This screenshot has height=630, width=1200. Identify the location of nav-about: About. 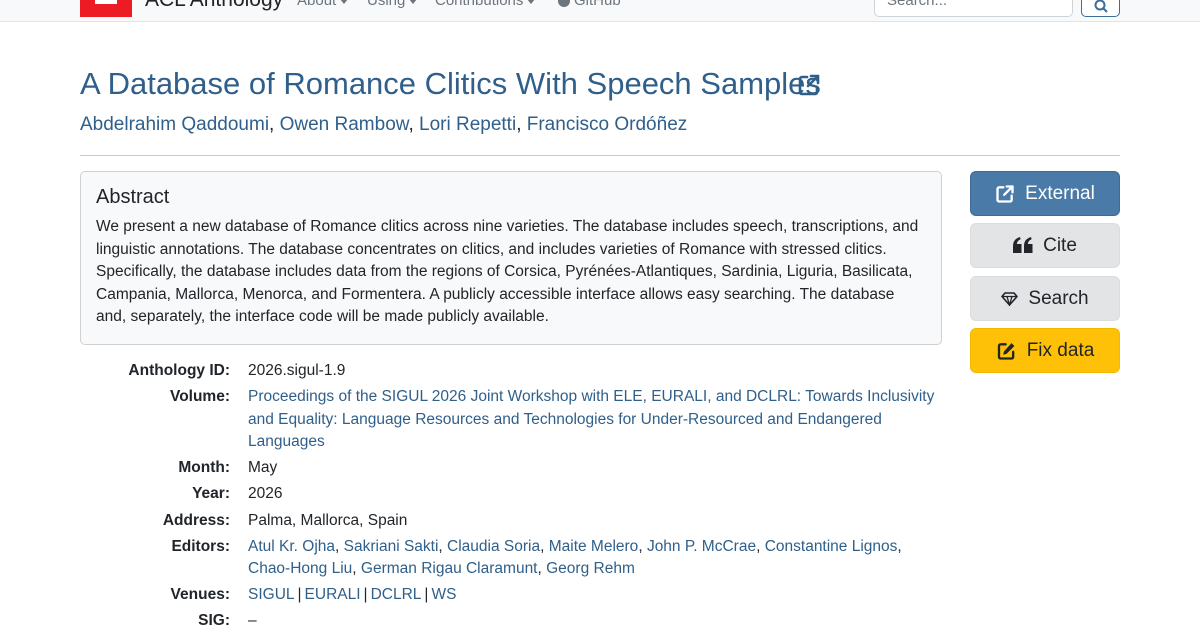
(323, 4).